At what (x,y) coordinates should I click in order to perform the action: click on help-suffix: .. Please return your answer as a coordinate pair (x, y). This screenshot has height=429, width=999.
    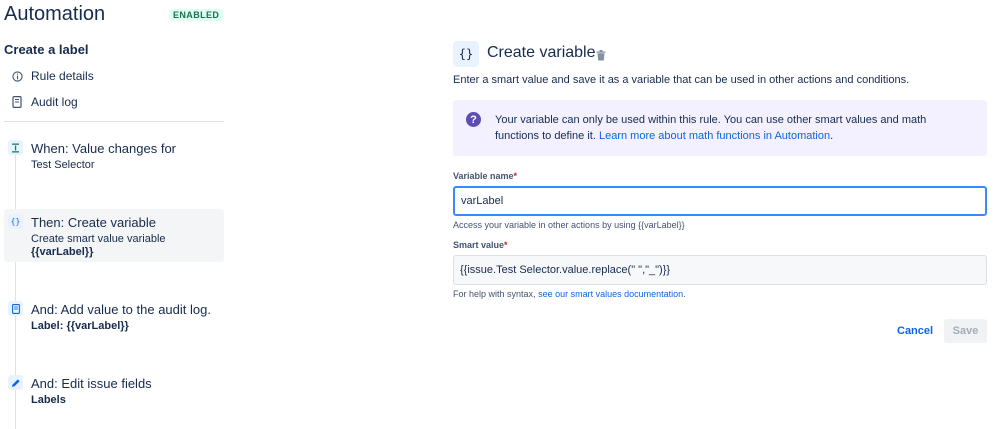
    Looking at the image, I should click on (684, 294).